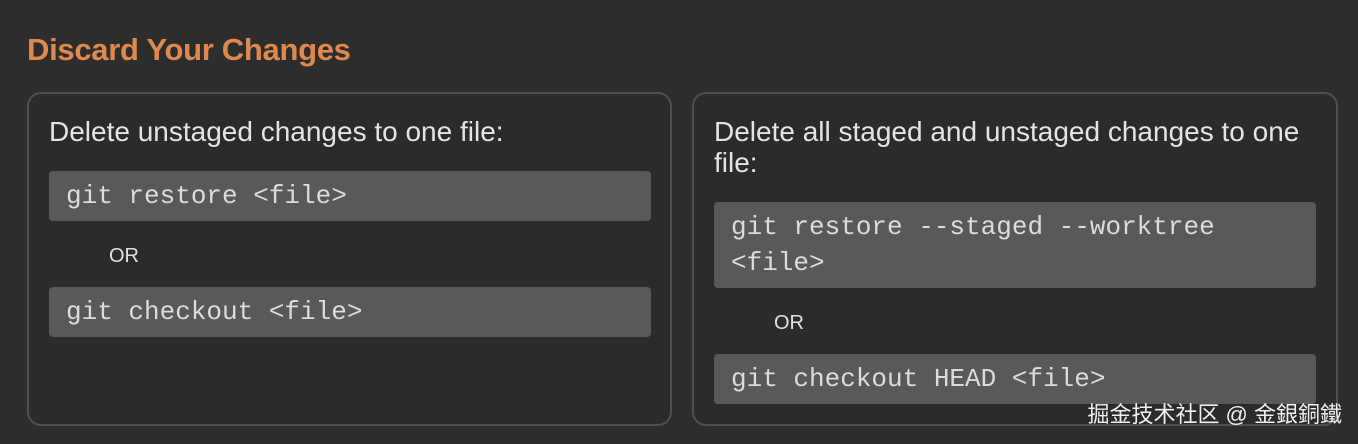 This screenshot has height=444, width=1358. Describe the element at coordinates (276, 131) in the screenshot. I see `card-heading: Delete unstaged changes to one file:` at that location.